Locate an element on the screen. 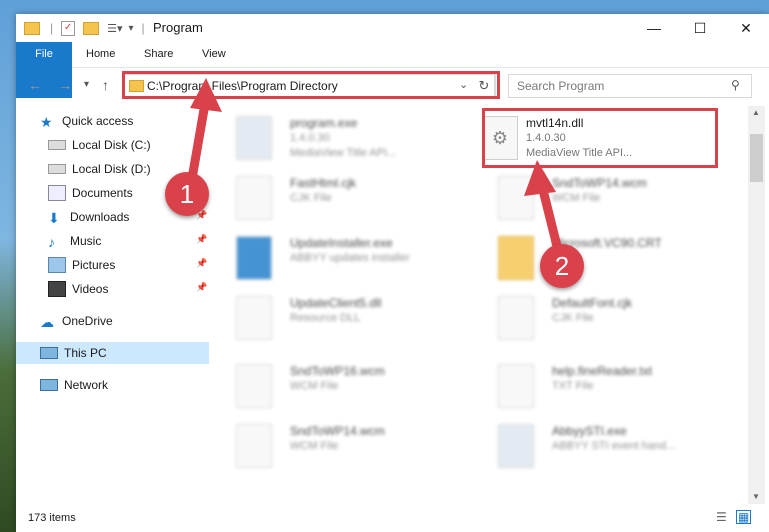 The height and width of the screenshot is (532, 769). nav-label: Local Disk (D:) is located at coordinates (111, 169).